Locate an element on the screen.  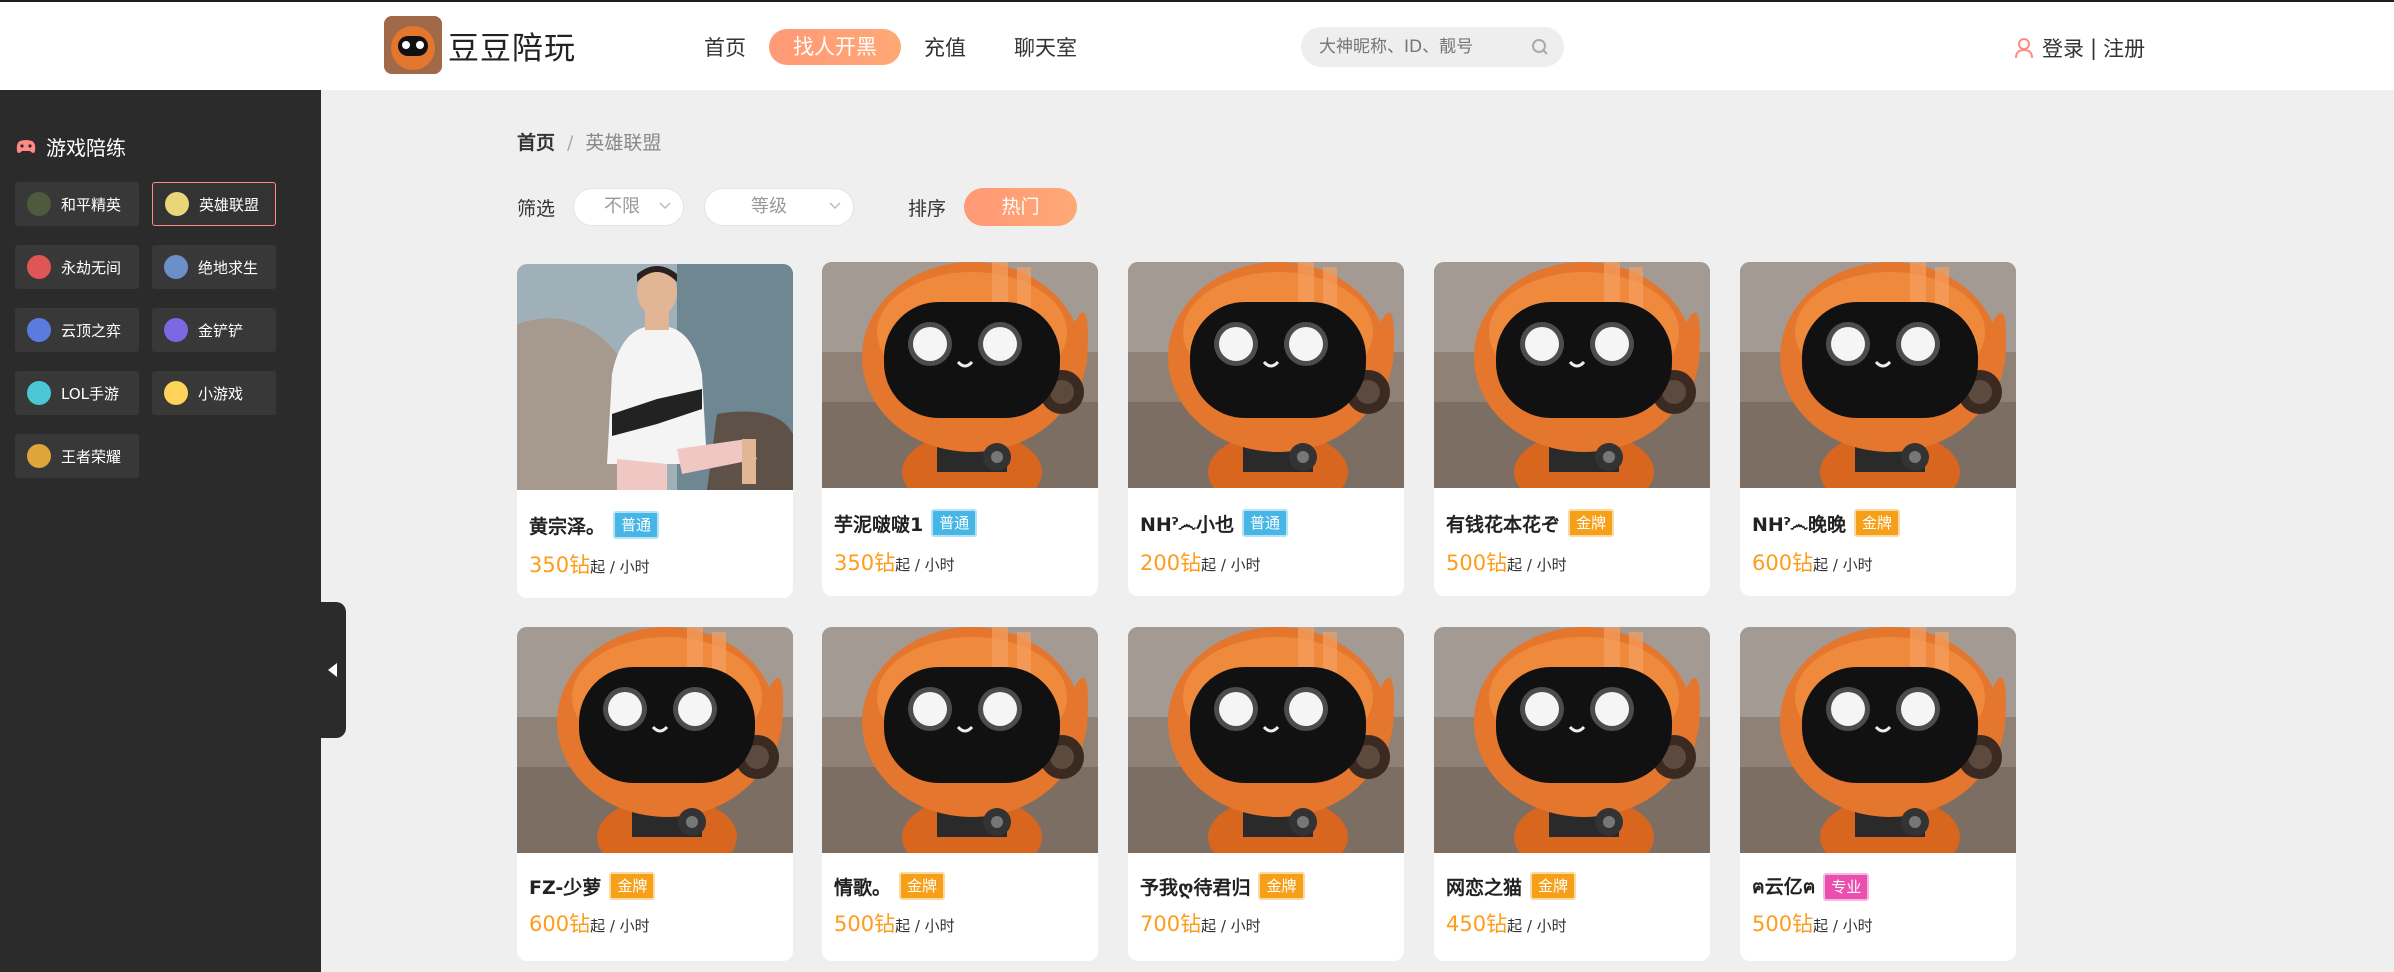
sidebar-collapse-button is located at coordinates (333, 670).